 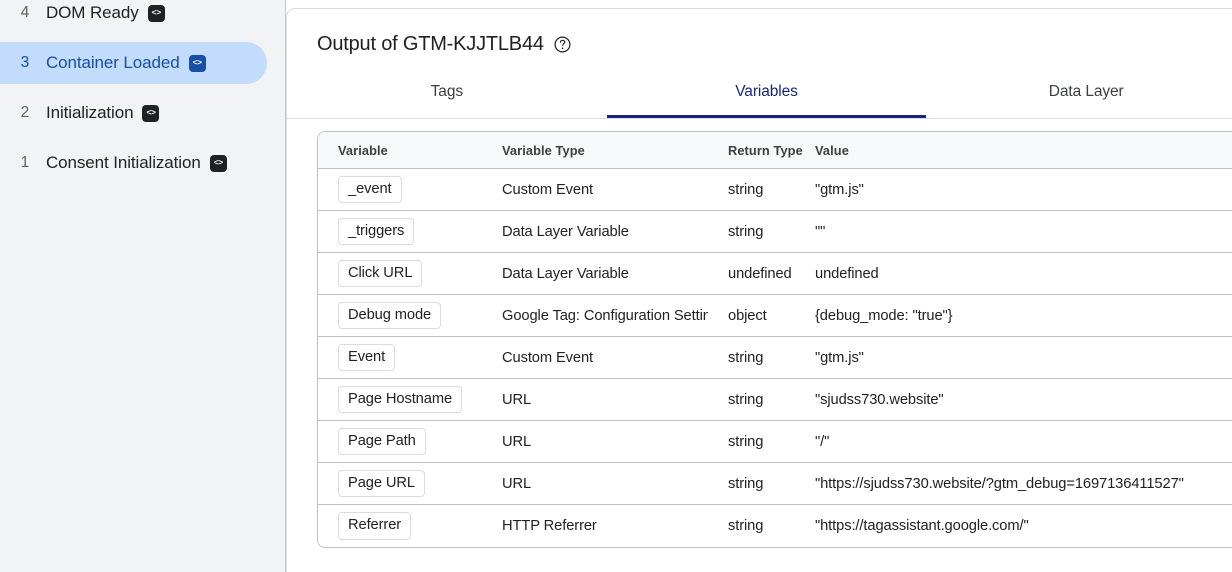 What do you see at coordinates (847, 273) in the screenshot?
I see `value-text: undefined` at bounding box center [847, 273].